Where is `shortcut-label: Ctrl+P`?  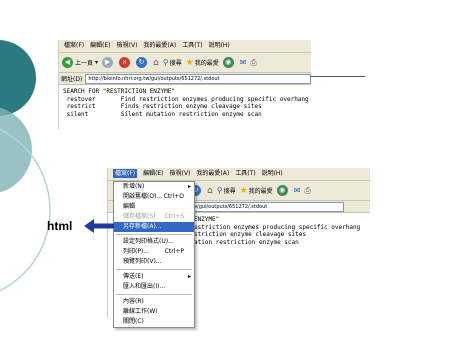
shortcut-label: Ctrl+P is located at coordinates (174, 251).